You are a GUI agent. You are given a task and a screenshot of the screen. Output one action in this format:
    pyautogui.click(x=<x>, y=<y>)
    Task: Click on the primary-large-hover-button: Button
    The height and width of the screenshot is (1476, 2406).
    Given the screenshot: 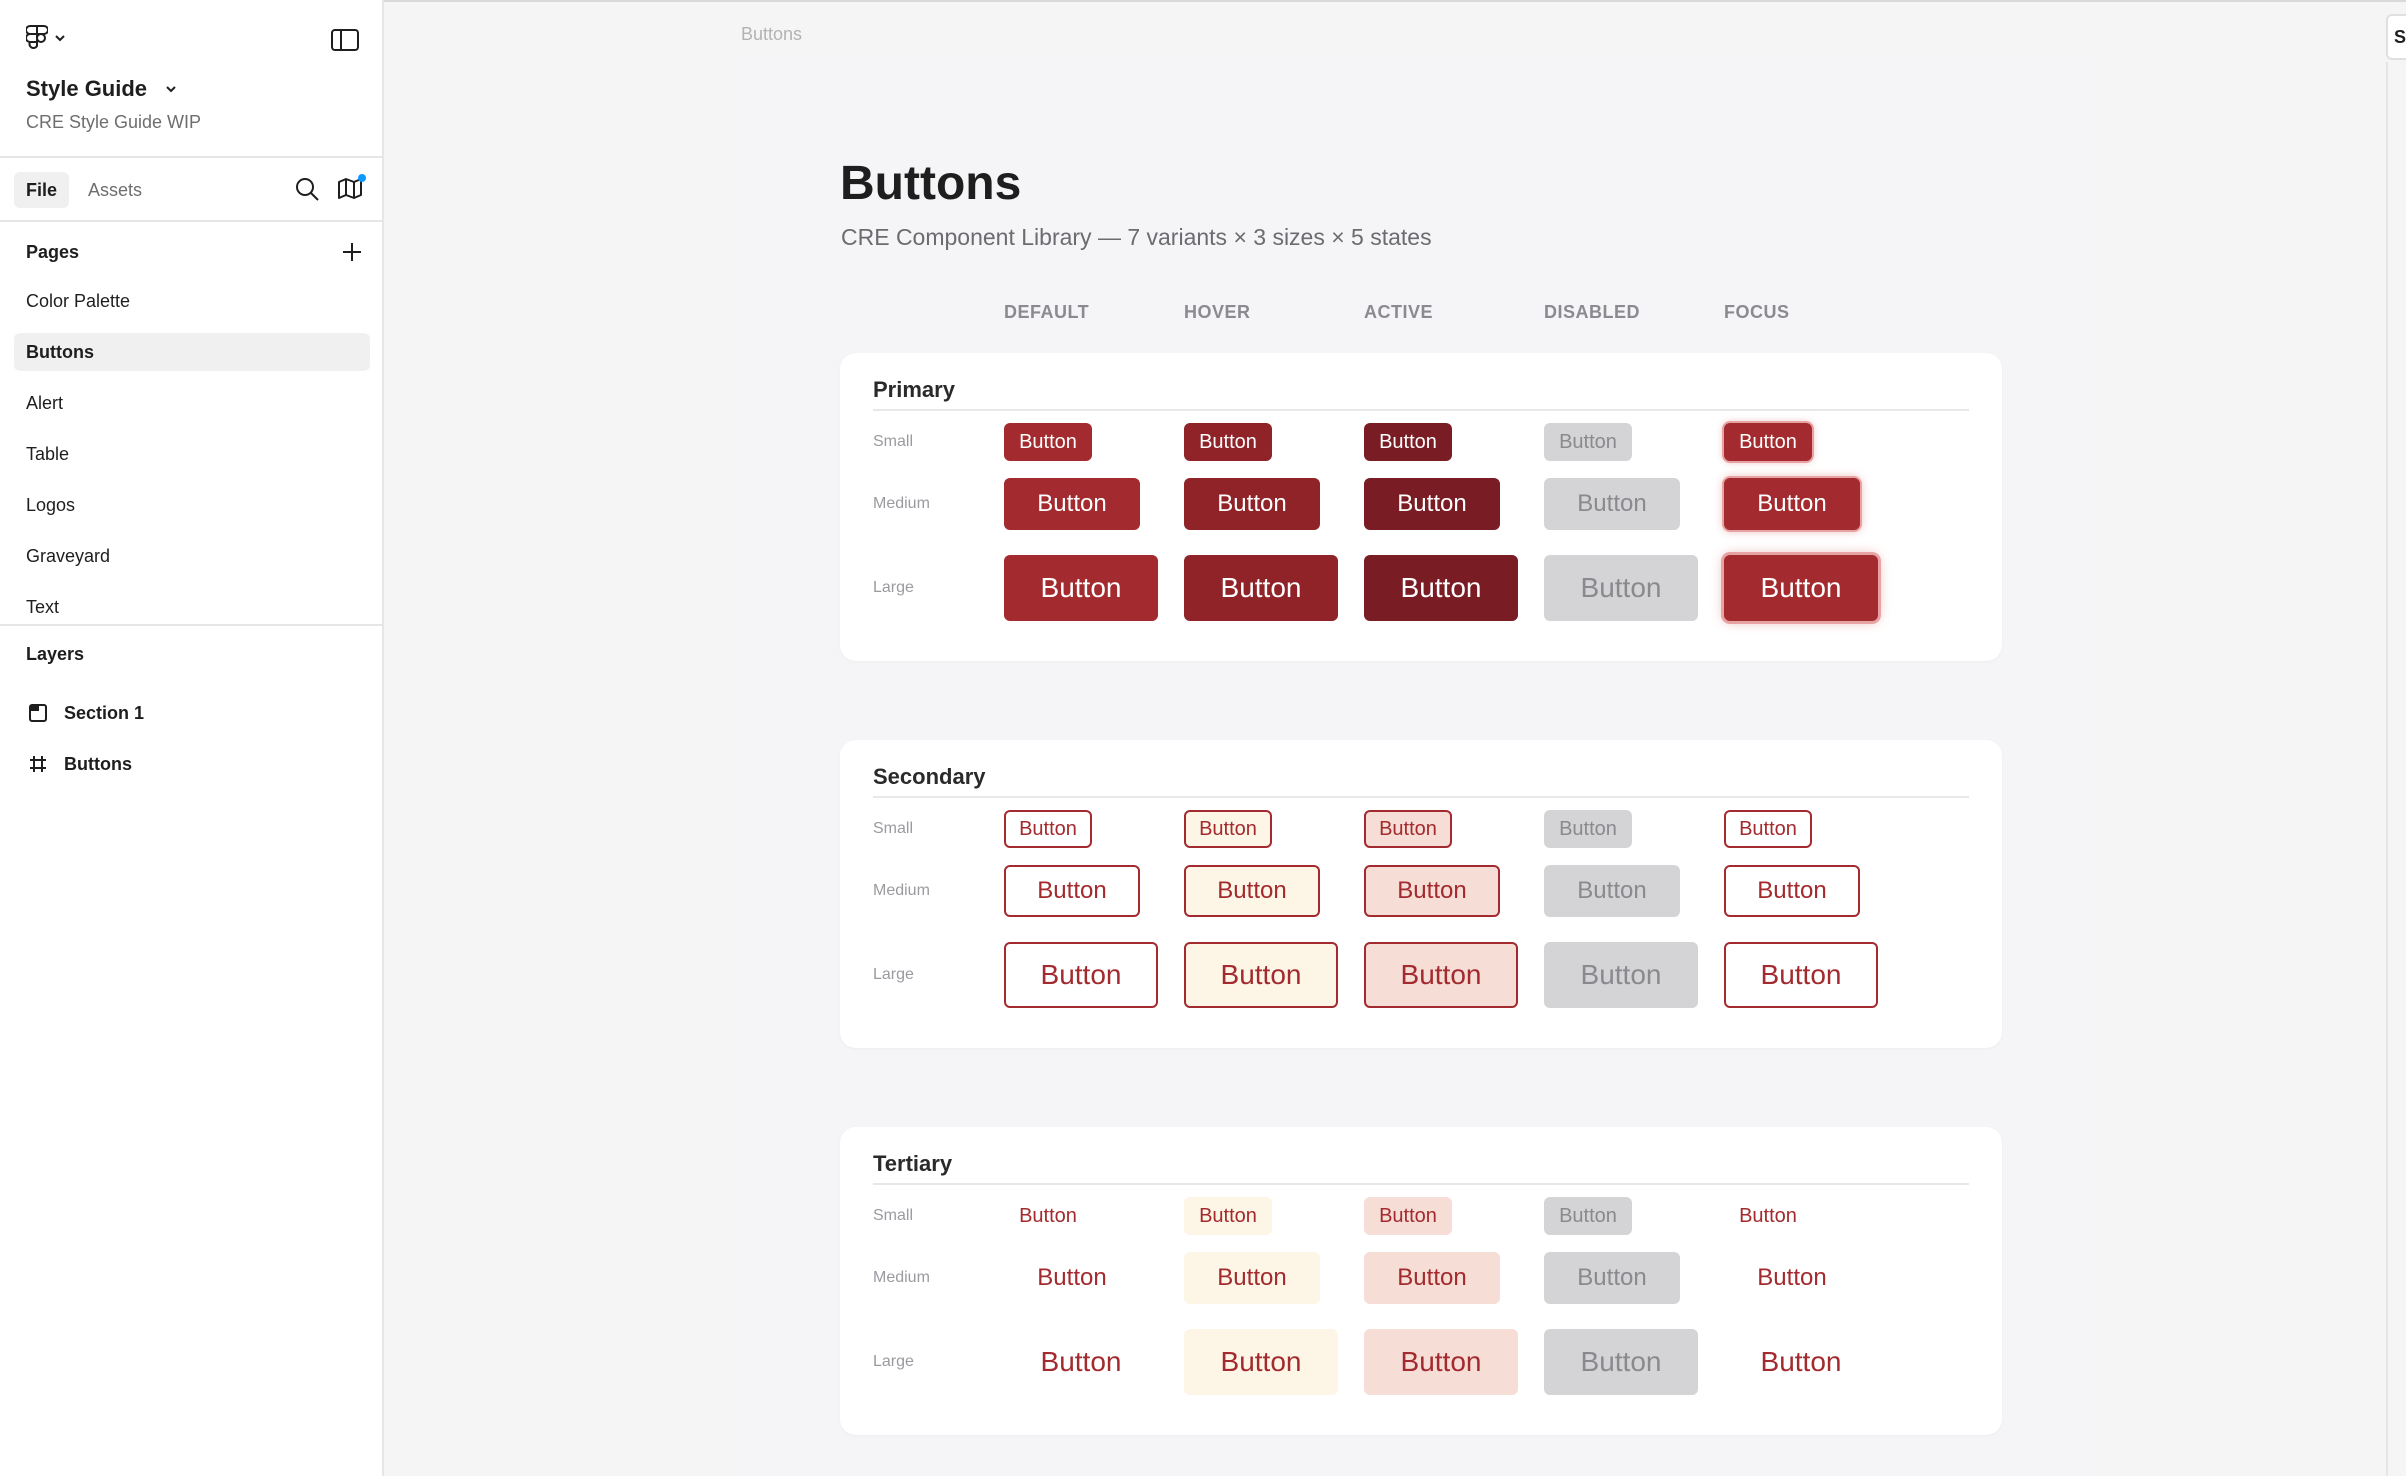 What is the action you would take?
    pyautogui.click(x=1261, y=588)
    